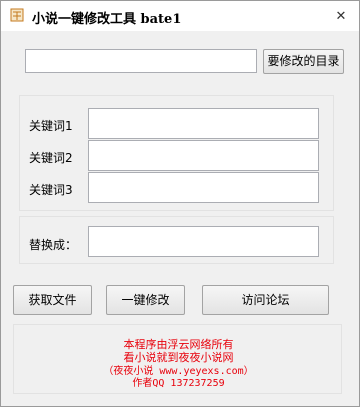 The height and width of the screenshot is (407, 360). What do you see at coordinates (51, 190) in the screenshot?
I see `keyword3-label: 关键词3` at bounding box center [51, 190].